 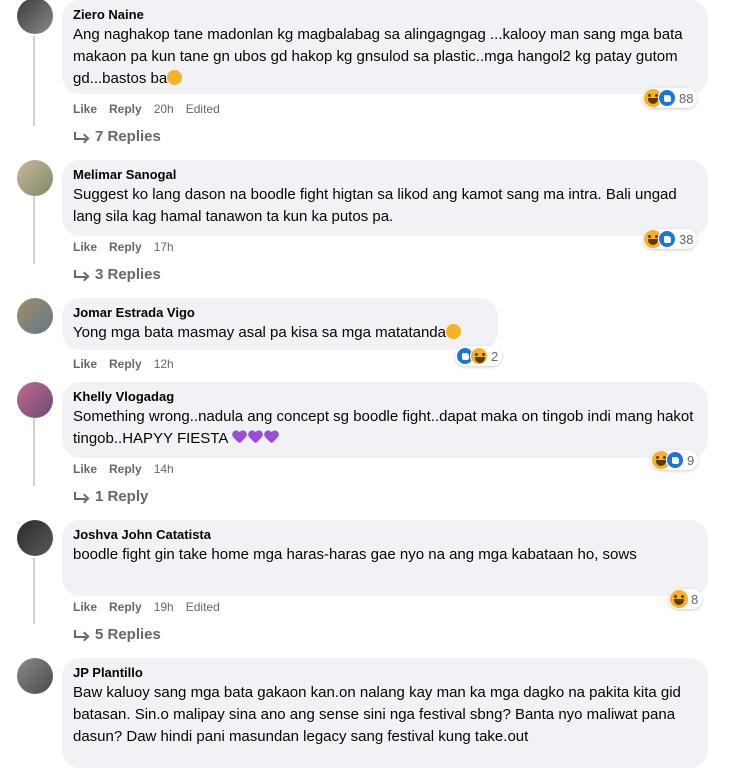 What do you see at coordinates (164, 247) in the screenshot?
I see `timestamp: 17h` at bounding box center [164, 247].